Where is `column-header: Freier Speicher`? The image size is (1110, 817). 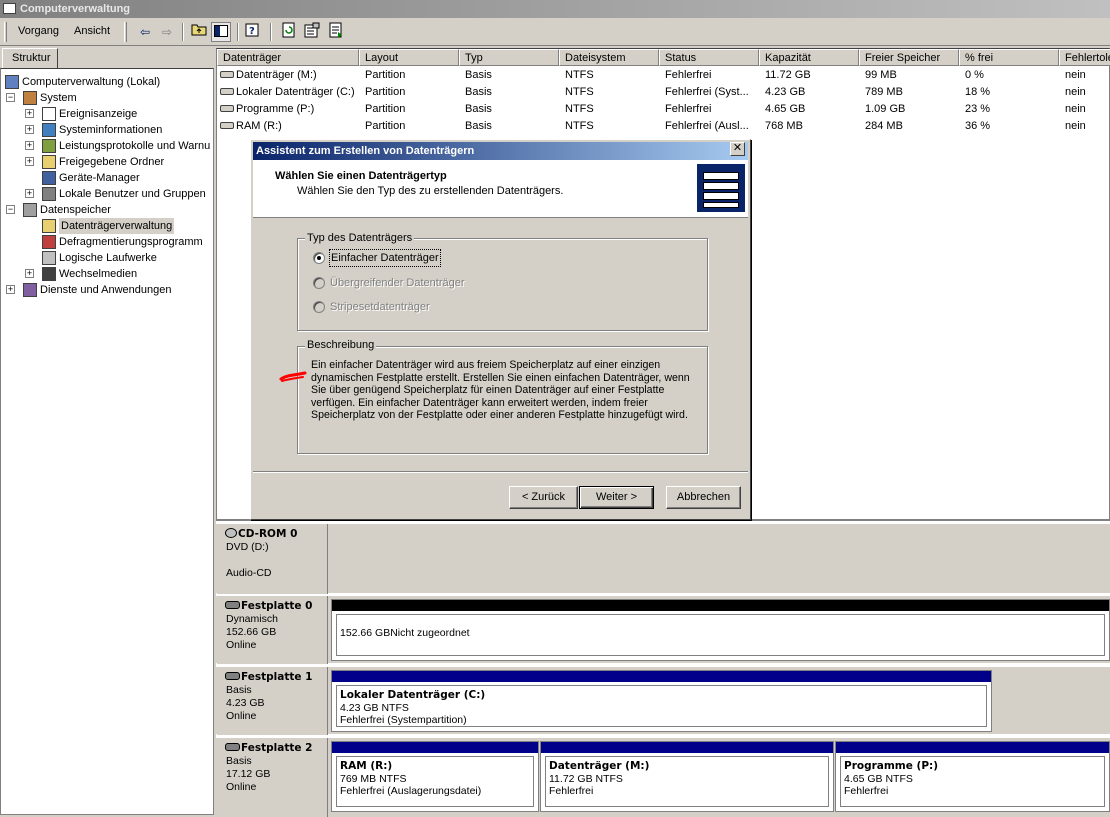 column-header: Freier Speicher is located at coordinates (909, 57).